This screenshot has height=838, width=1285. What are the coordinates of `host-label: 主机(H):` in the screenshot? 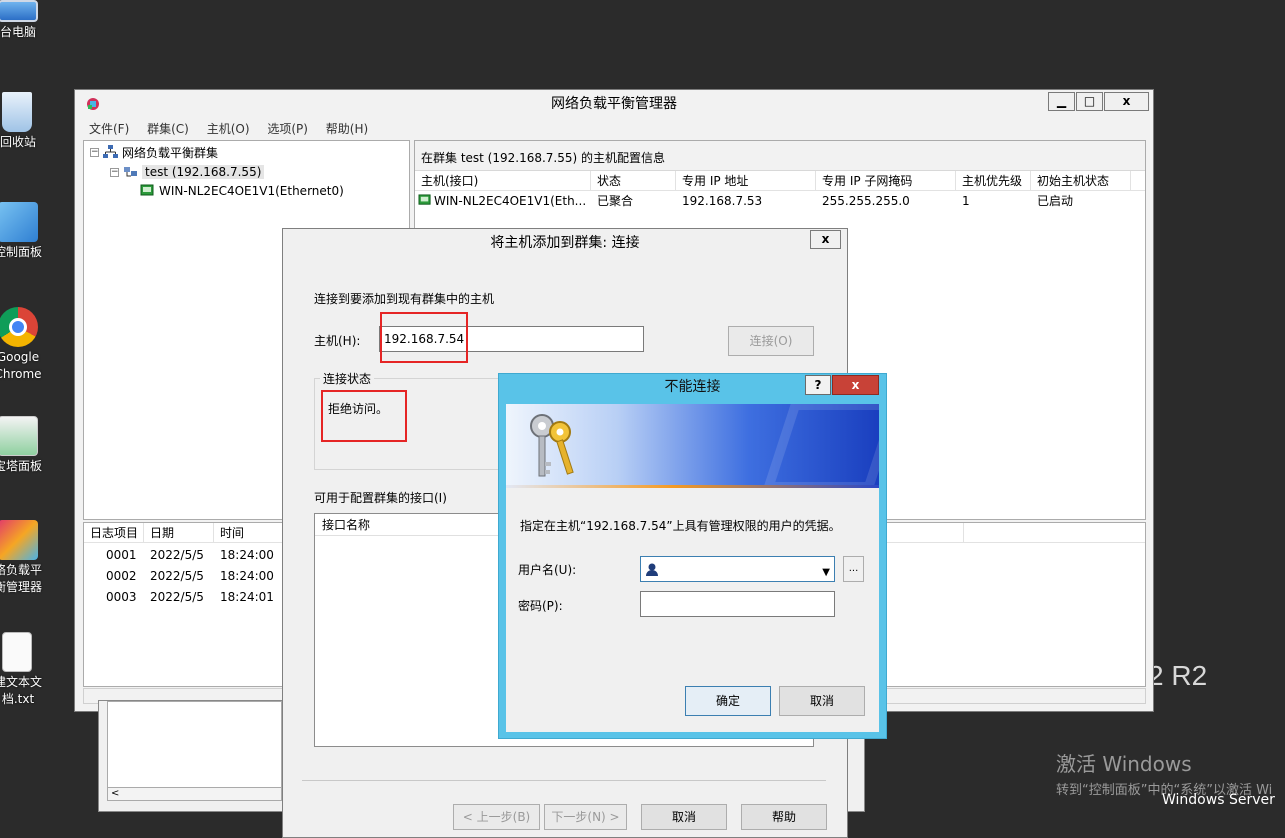 It's located at (337, 341).